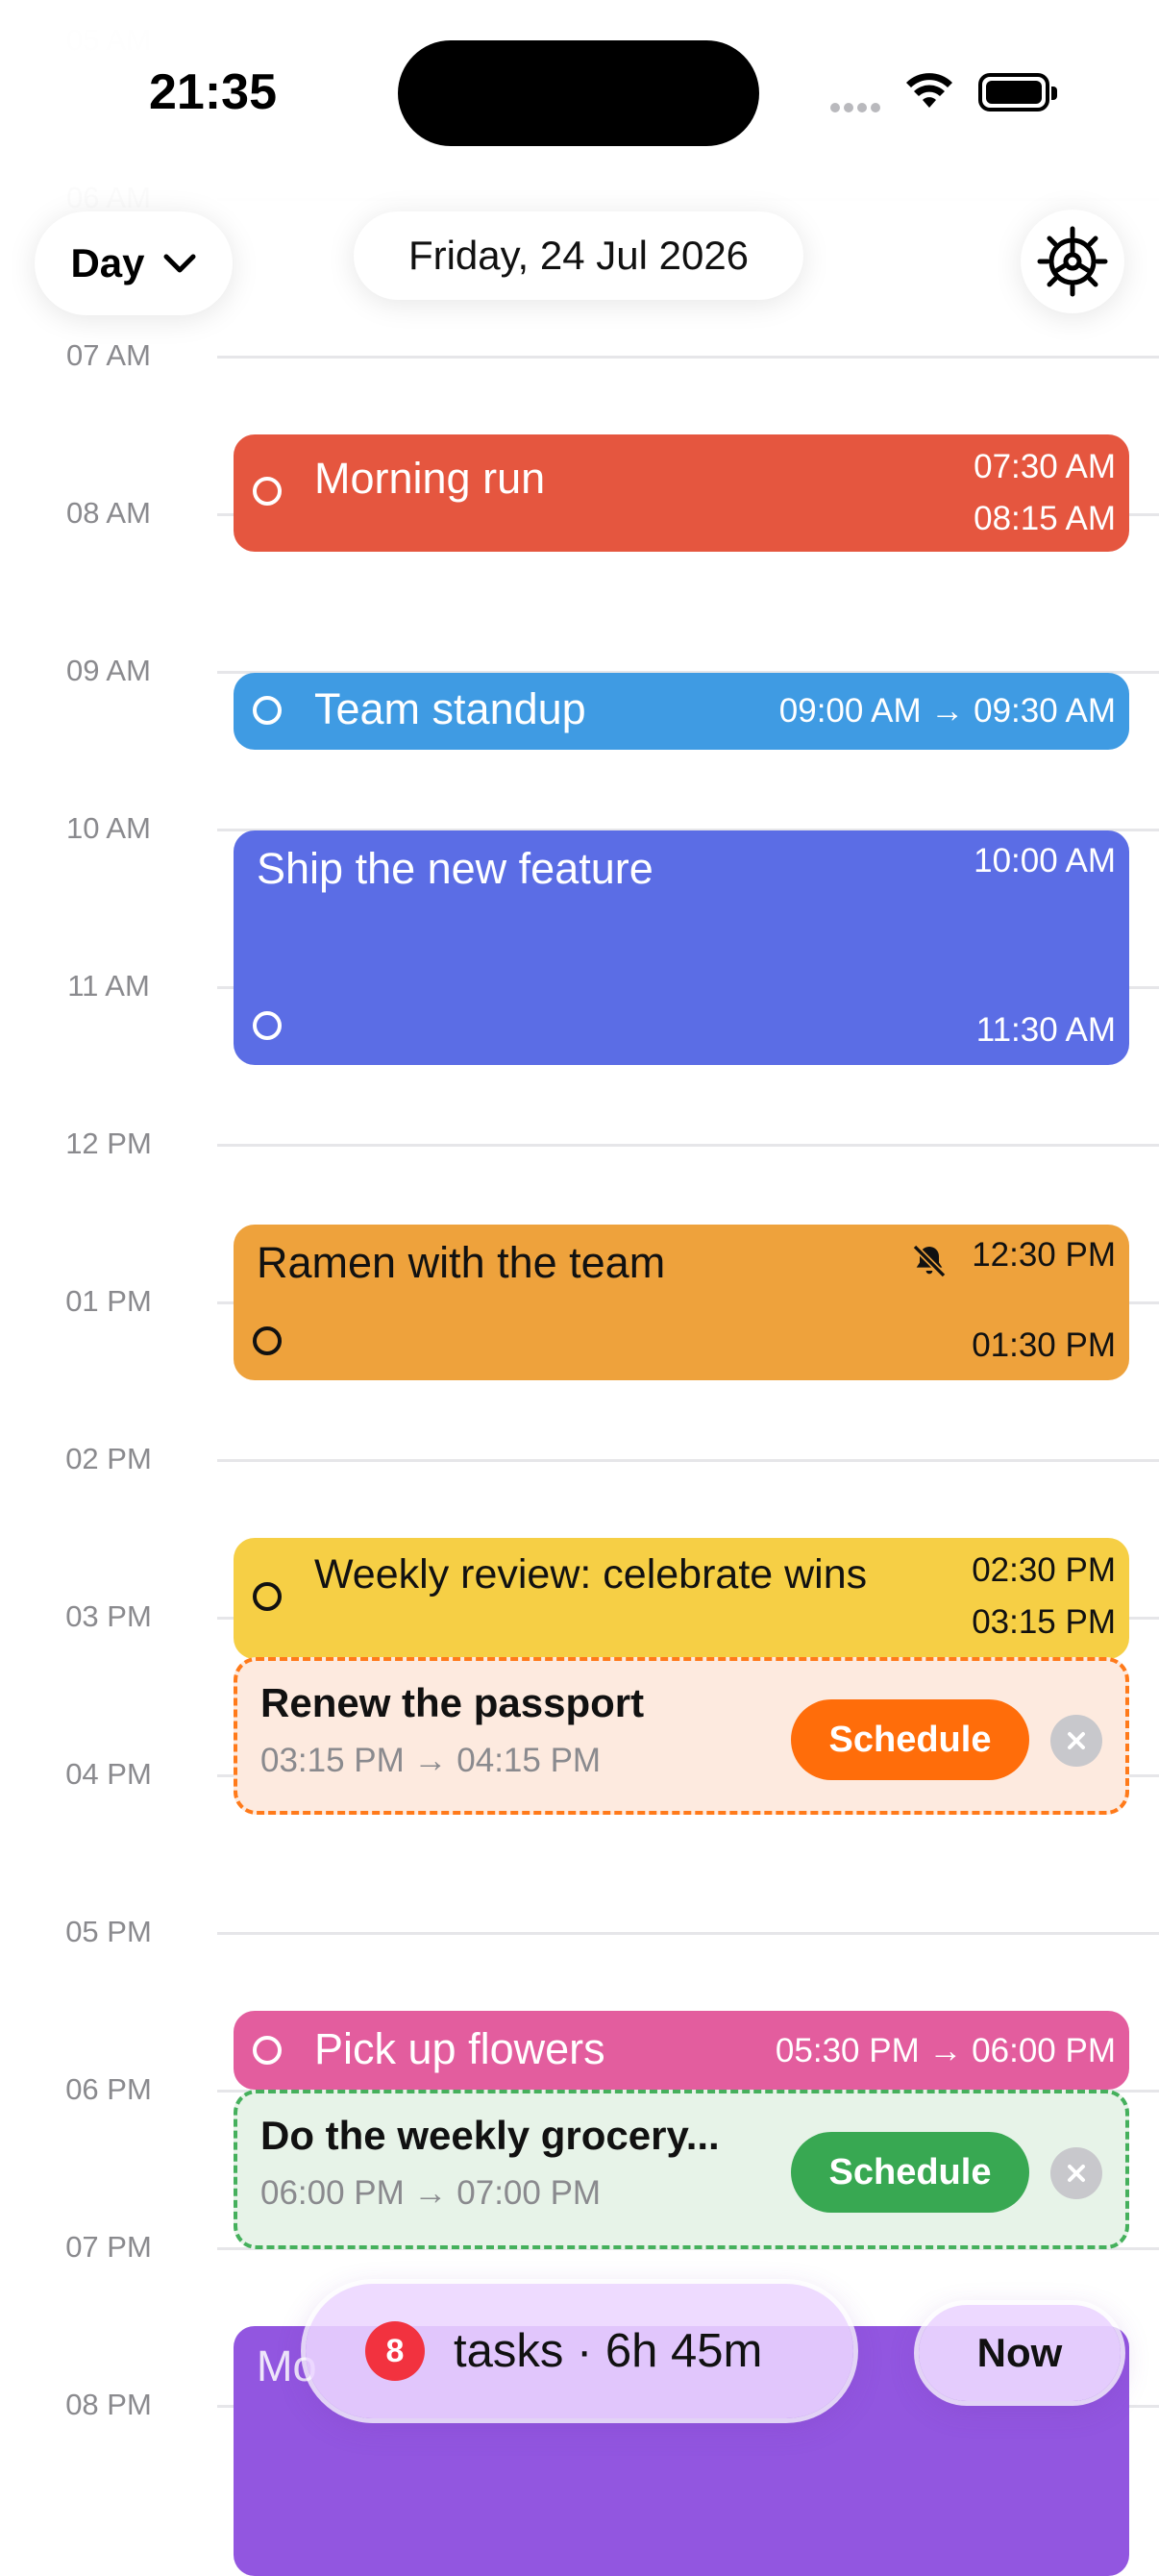 The height and width of the screenshot is (2576, 1159). I want to click on hour-label: 08 PM, so click(108, 2405).